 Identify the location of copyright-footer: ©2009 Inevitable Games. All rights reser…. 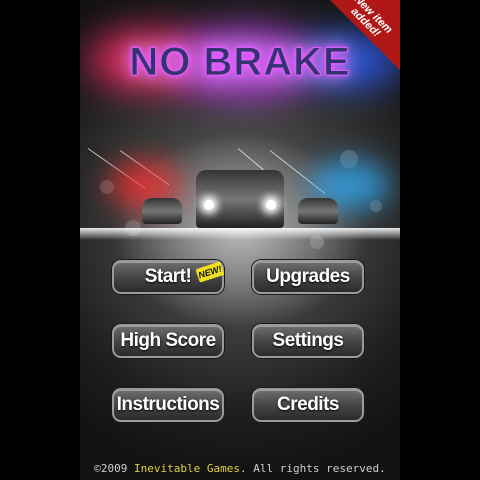
(240, 468).